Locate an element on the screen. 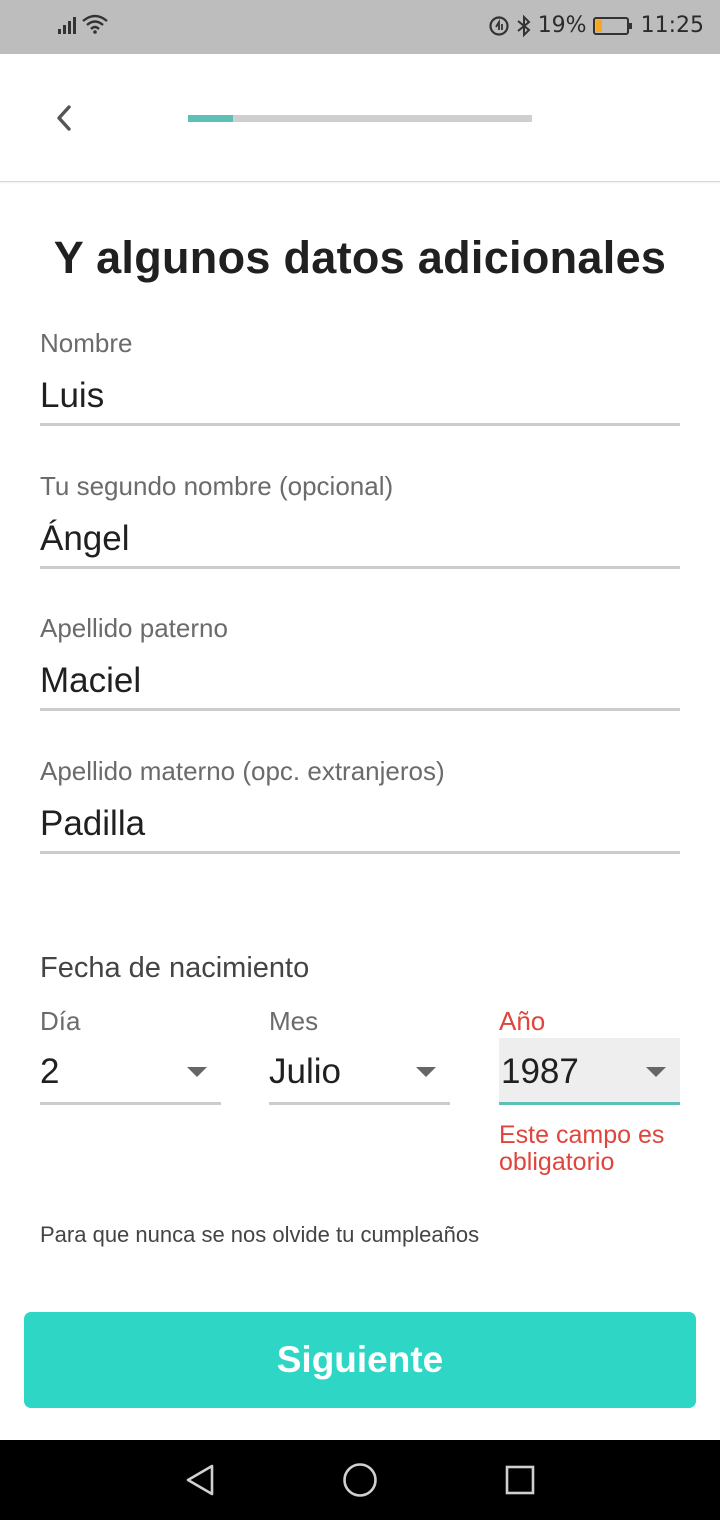  day-dropdown: Día 2 is located at coordinates (130, 1055).